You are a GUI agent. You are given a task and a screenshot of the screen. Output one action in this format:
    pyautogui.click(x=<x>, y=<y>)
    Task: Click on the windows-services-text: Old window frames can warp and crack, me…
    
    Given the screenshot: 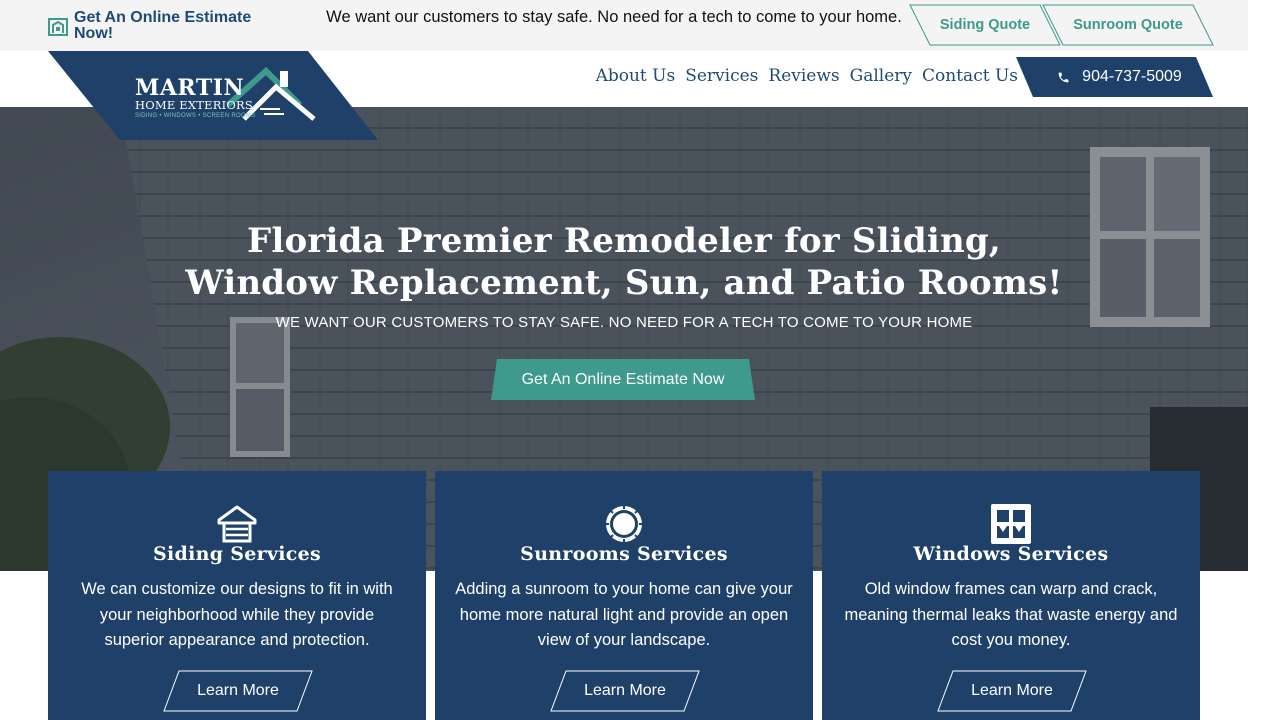 What is the action you would take?
    pyautogui.click(x=1011, y=614)
    